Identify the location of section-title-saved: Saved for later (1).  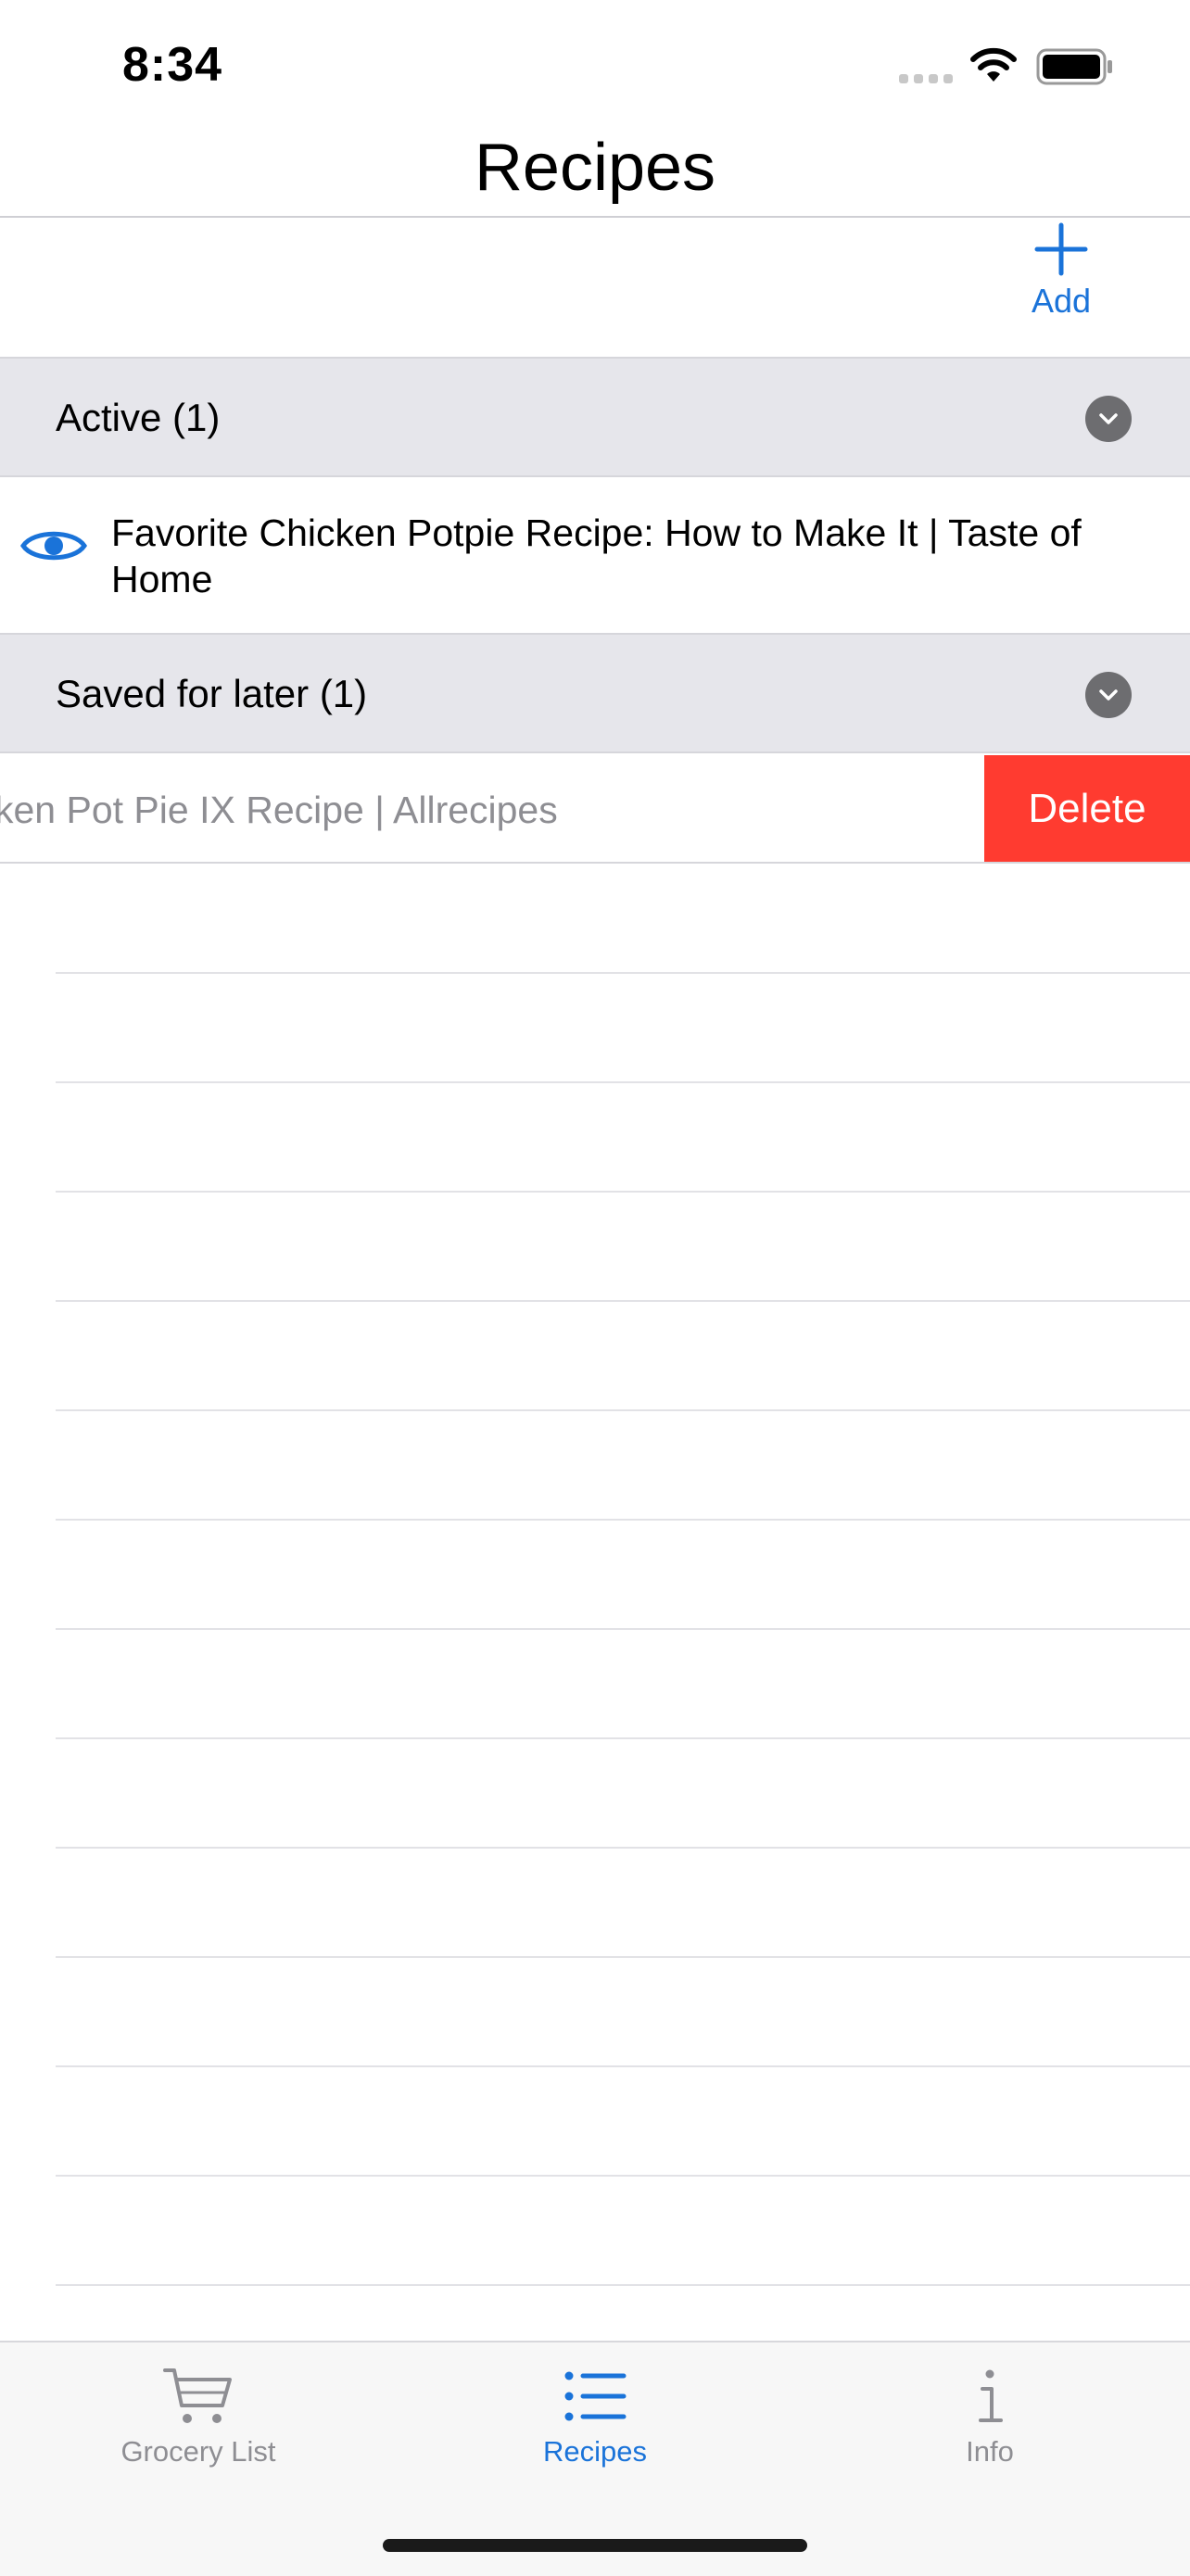
(212, 694).